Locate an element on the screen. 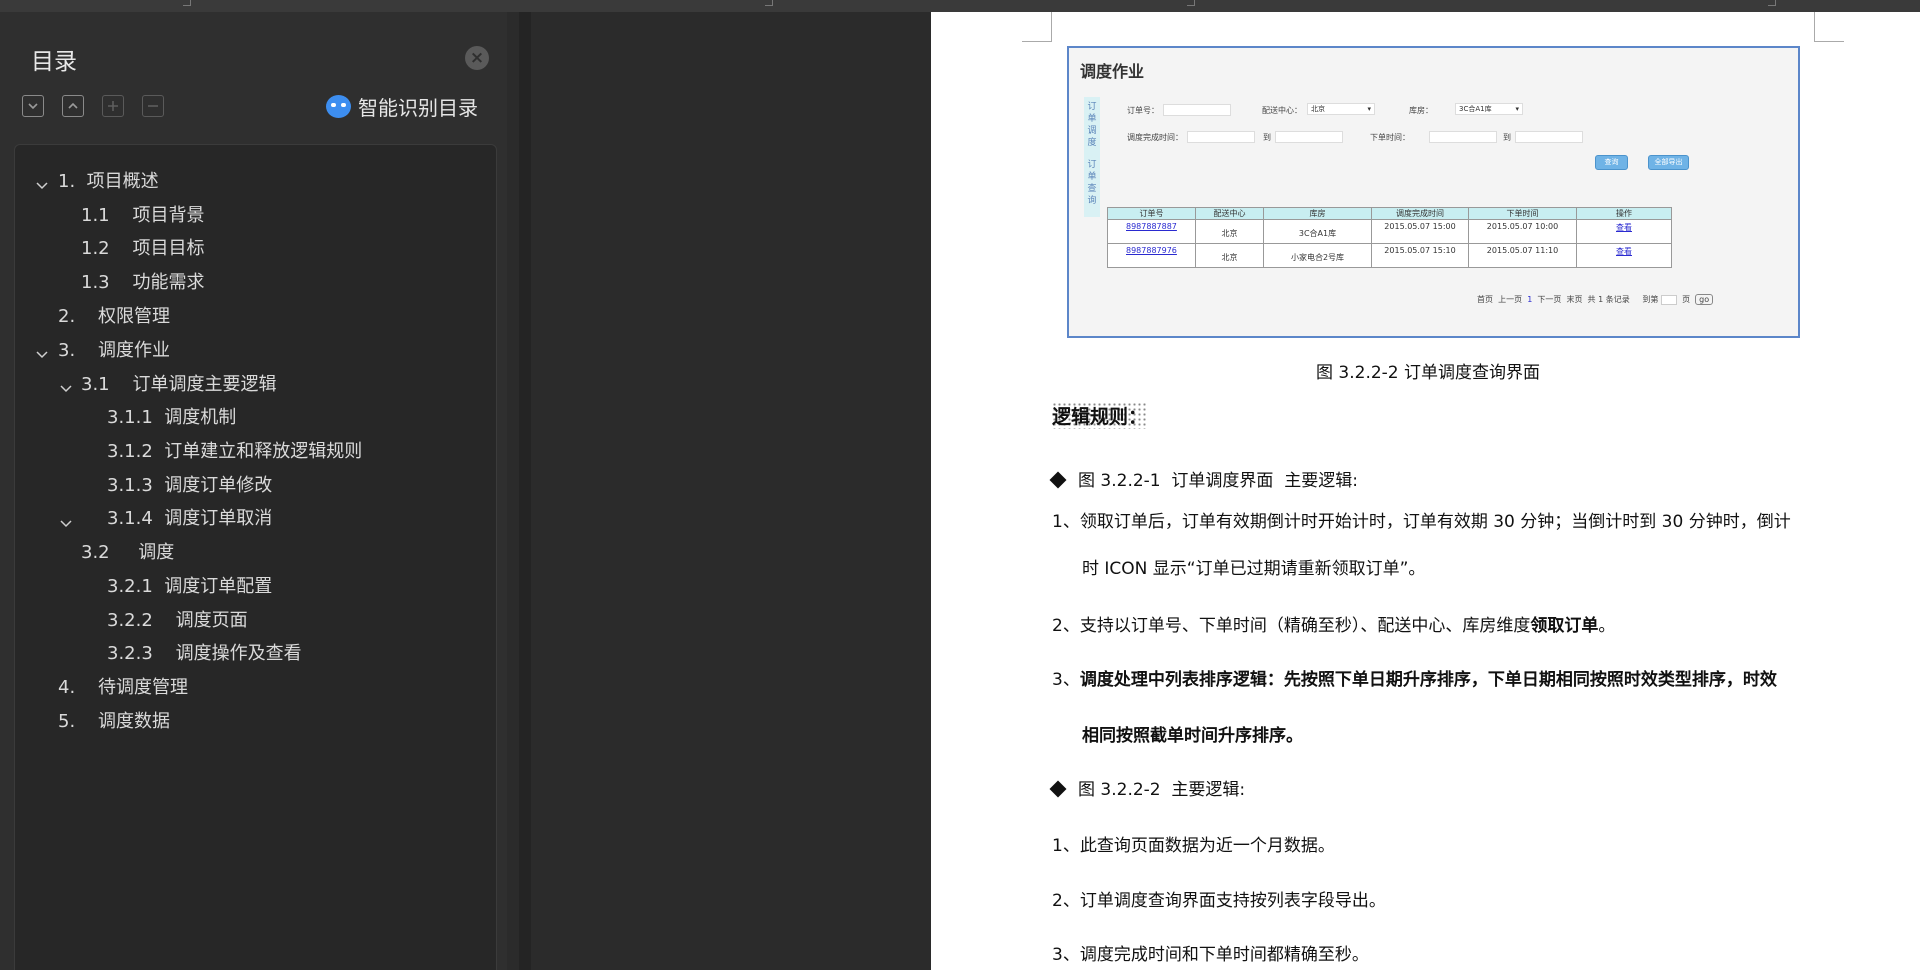 The image size is (1920, 970). table-header: 调度完成时间 is located at coordinates (1420, 213).